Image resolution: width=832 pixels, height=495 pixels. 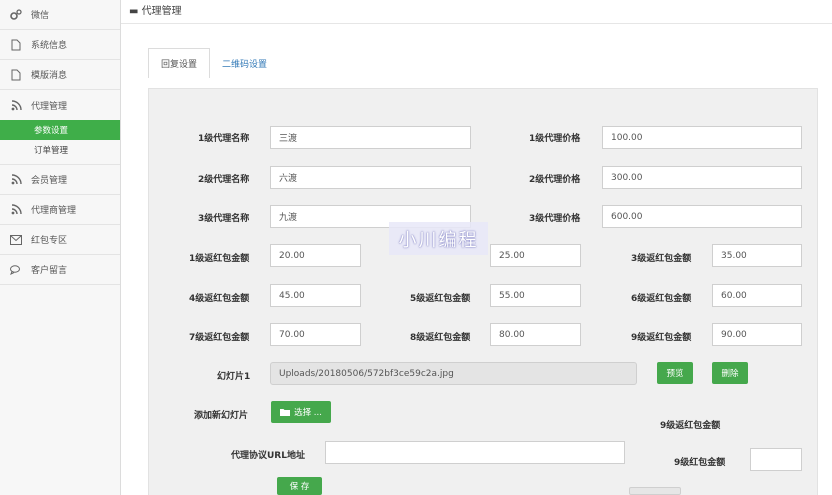 What do you see at coordinates (475, 452) in the screenshot?
I see `agreement-url-input` at bounding box center [475, 452].